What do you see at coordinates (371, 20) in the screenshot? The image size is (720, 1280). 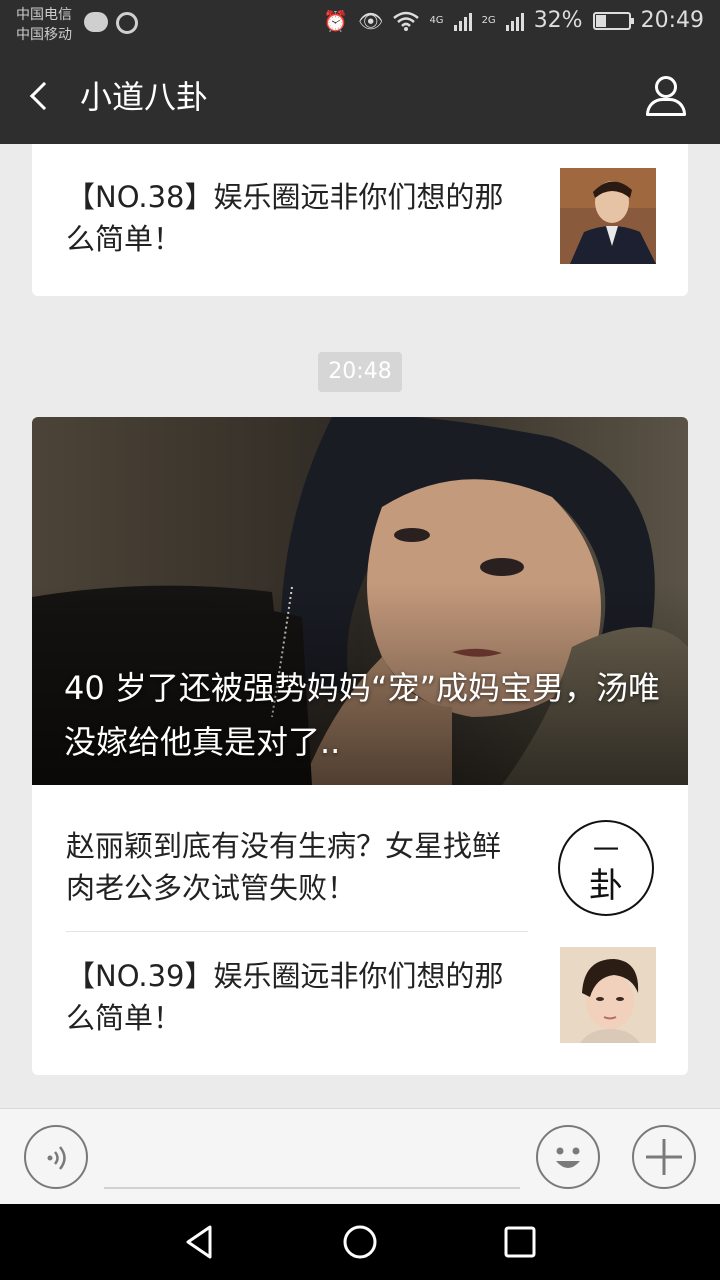 I see `eye-icon: 👁` at bounding box center [371, 20].